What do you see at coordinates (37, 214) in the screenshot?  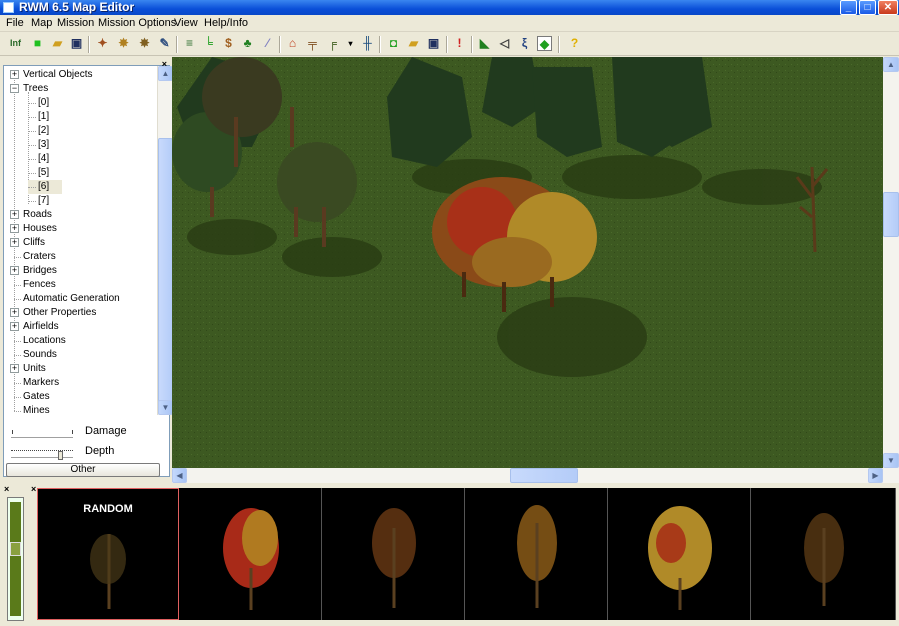 I see `tree-item-label: Roads` at bounding box center [37, 214].